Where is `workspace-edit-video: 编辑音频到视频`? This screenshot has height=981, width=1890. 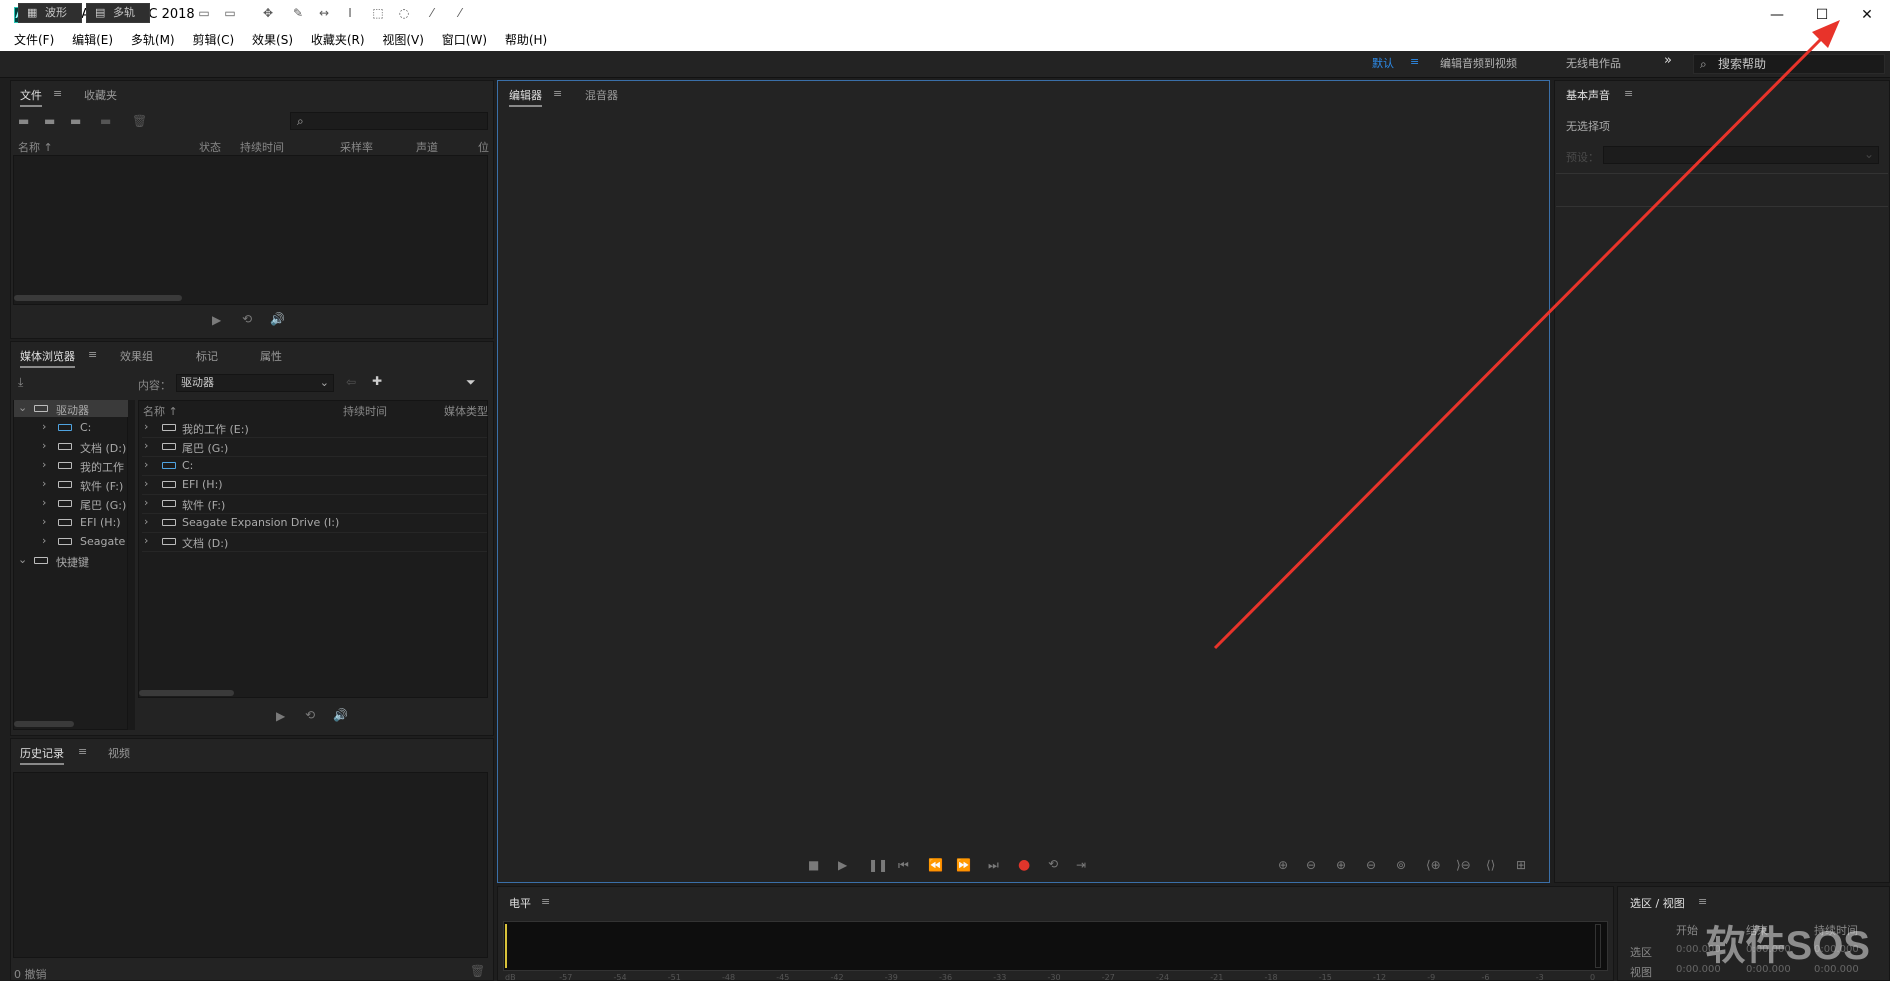
workspace-edit-video: 编辑音频到视频 is located at coordinates (1478, 63).